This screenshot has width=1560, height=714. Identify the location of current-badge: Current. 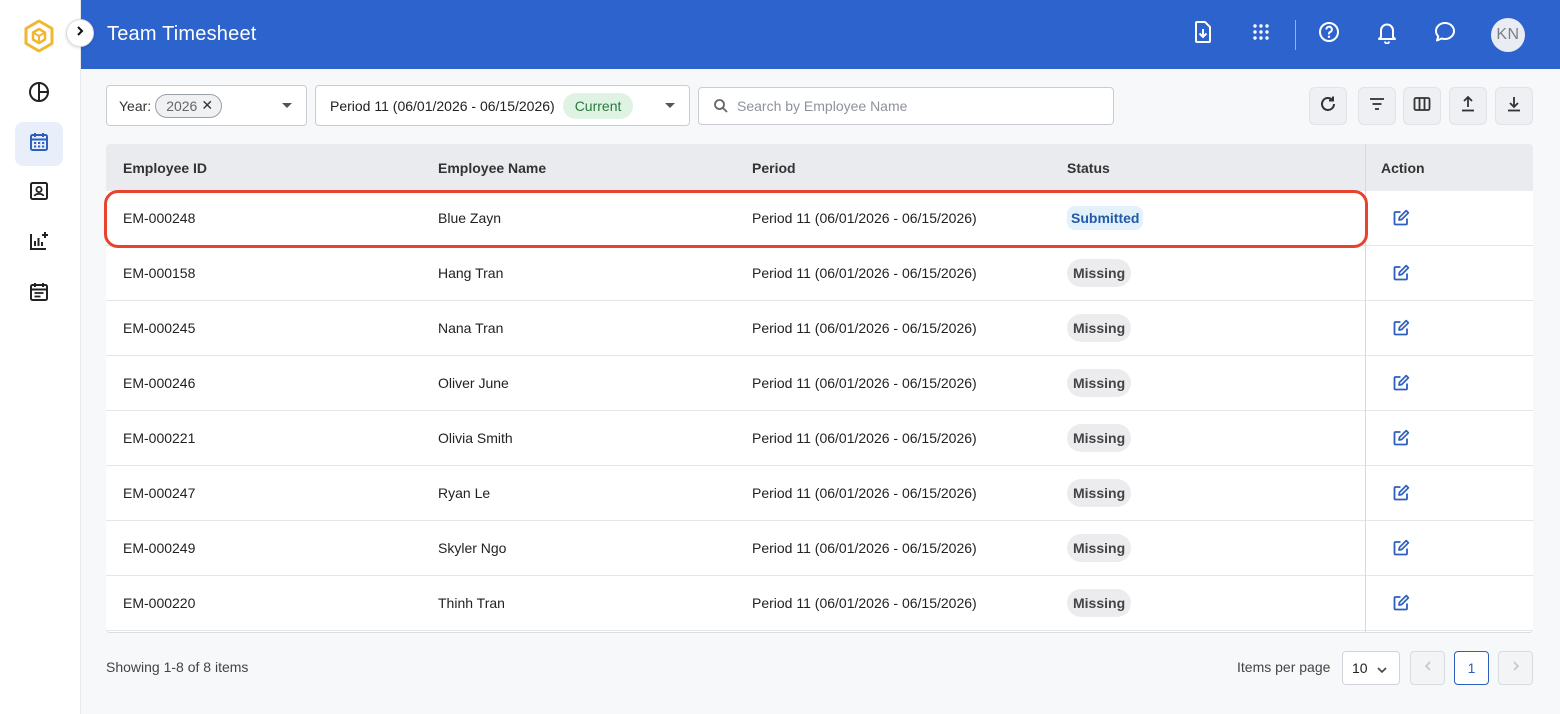
(598, 105).